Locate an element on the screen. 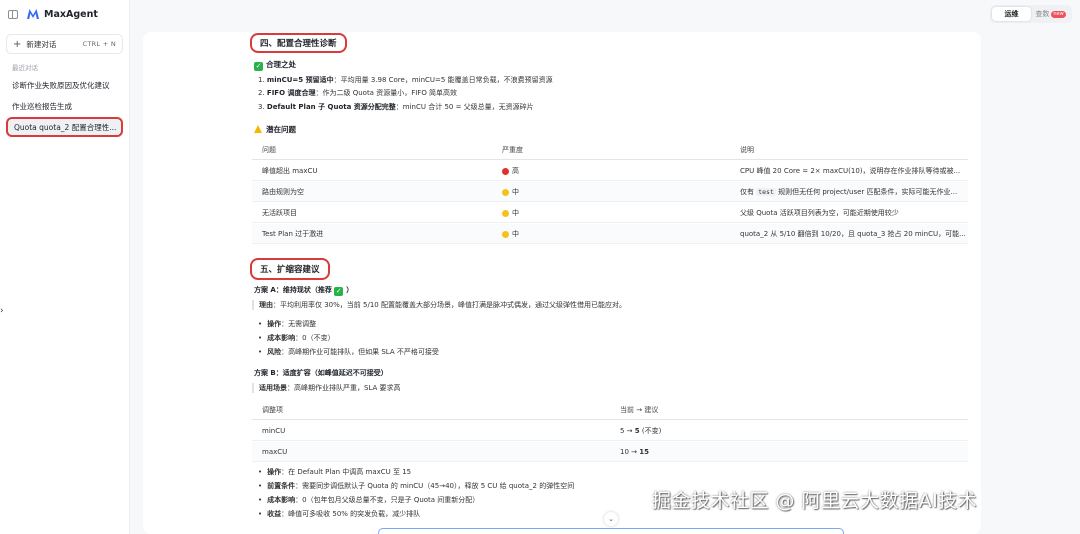  new-chat-button: + 新建对话 CTRL + N is located at coordinates (64, 44).